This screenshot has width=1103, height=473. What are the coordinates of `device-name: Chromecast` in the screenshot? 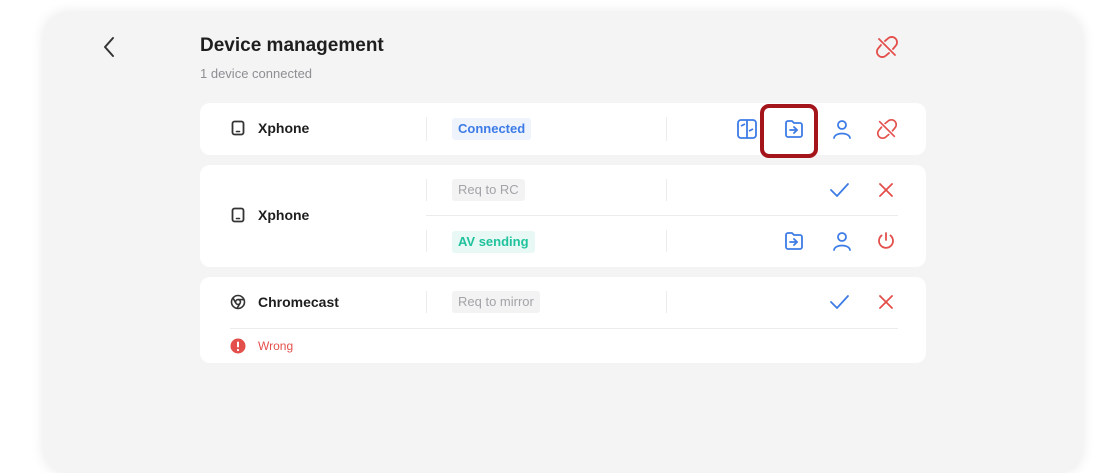 It's located at (298, 302).